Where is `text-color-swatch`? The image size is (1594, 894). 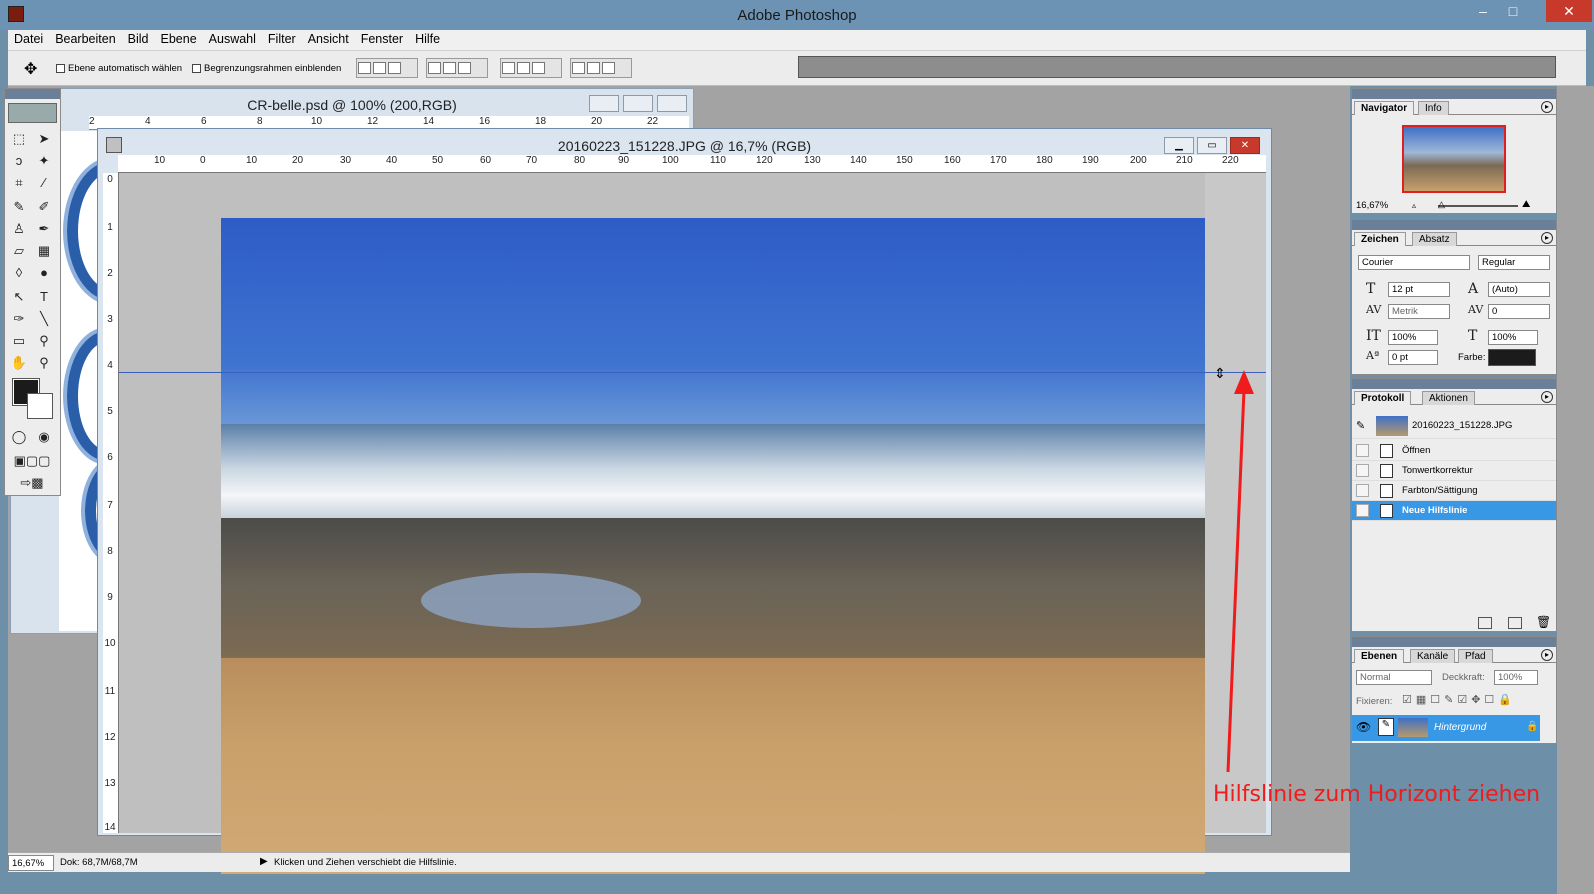
text-color-swatch is located at coordinates (1512, 357).